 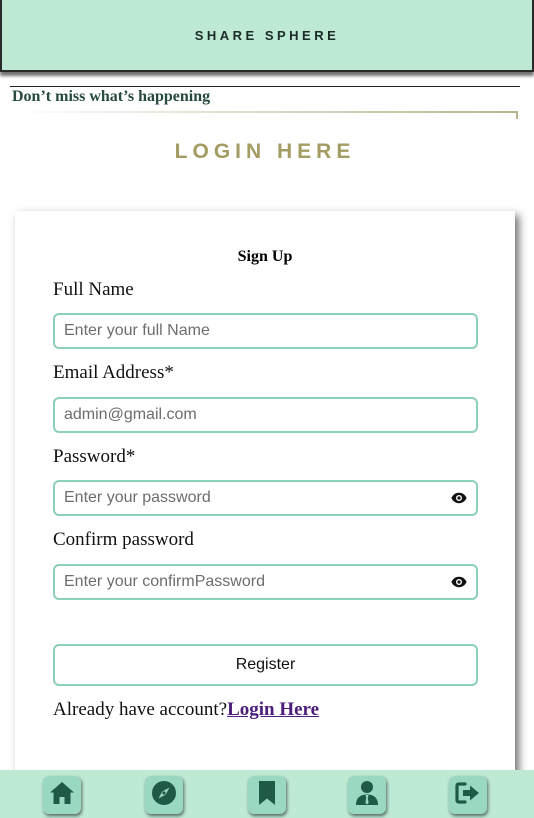 What do you see at coordinates (265, 256) in the screenshot?
I see `signup-title: Sign Up` at bounding box center [265, 256].